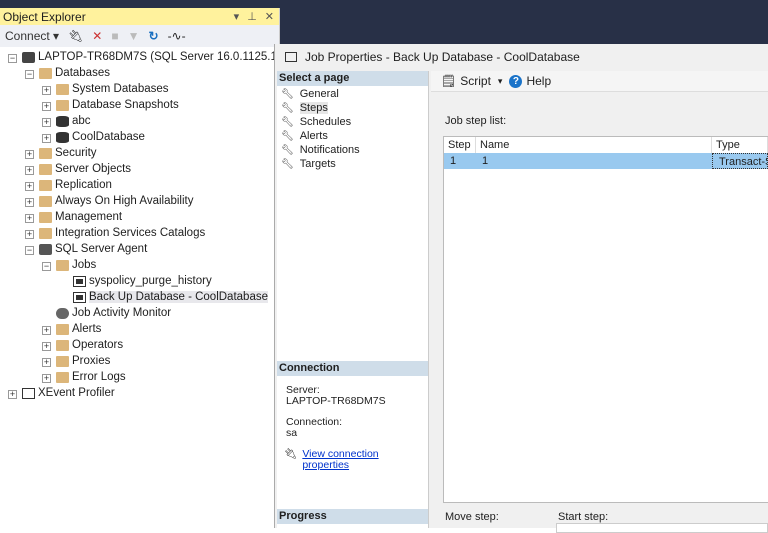 The width and height of the screenshot is (768, 533). What do you see at coordinates (352, 136) in the screenshot?
I see `page-item-alerts: 🔧︎ Alerts` at bounding box center [352, 136].